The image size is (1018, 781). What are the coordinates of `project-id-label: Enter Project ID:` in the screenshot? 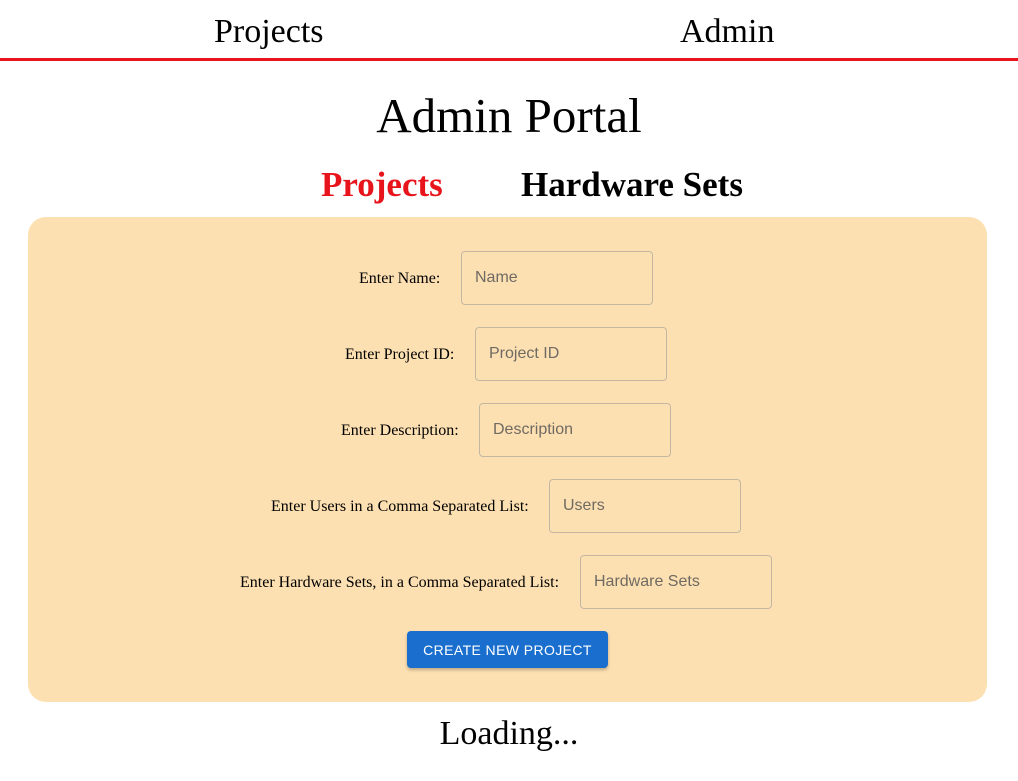 It's located at (400, 354).